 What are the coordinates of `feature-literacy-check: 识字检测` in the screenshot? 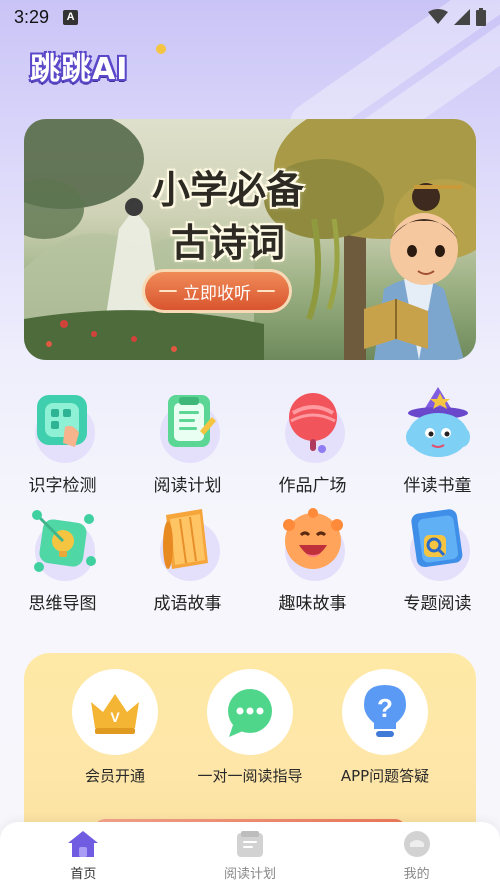 It's located at (62, 441).